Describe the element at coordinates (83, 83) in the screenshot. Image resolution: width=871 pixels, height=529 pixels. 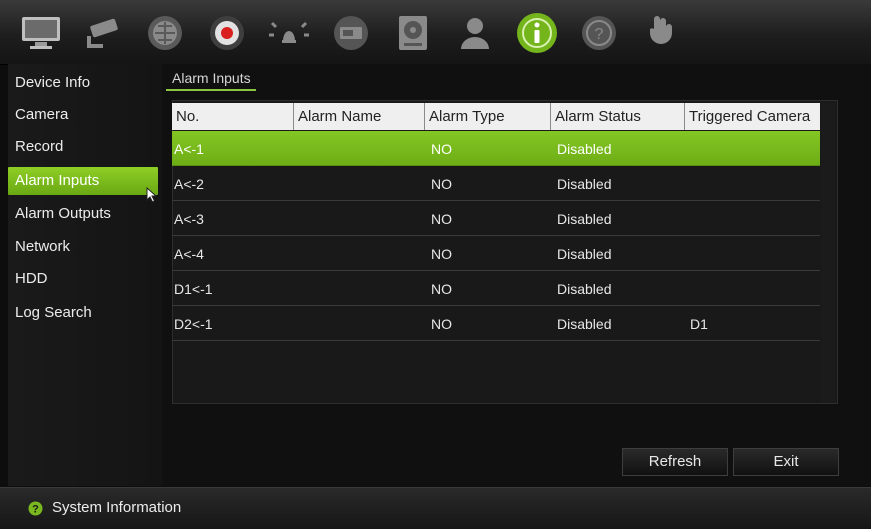
I see `sidebar-item-device-info: Device Info` at that location.